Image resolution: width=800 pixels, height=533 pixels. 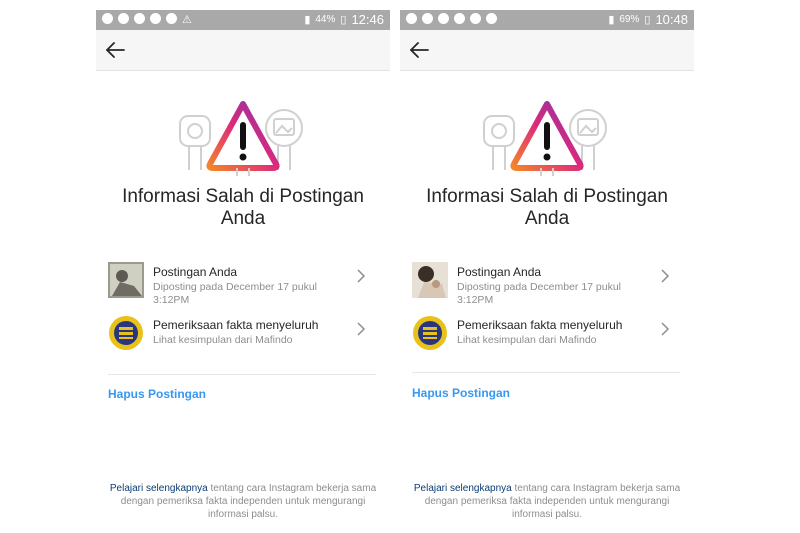 What do you see at coordinates (147, 19) in the screenshot?
I see `notification-icons: ⚠` at bounding box center [147, 19].